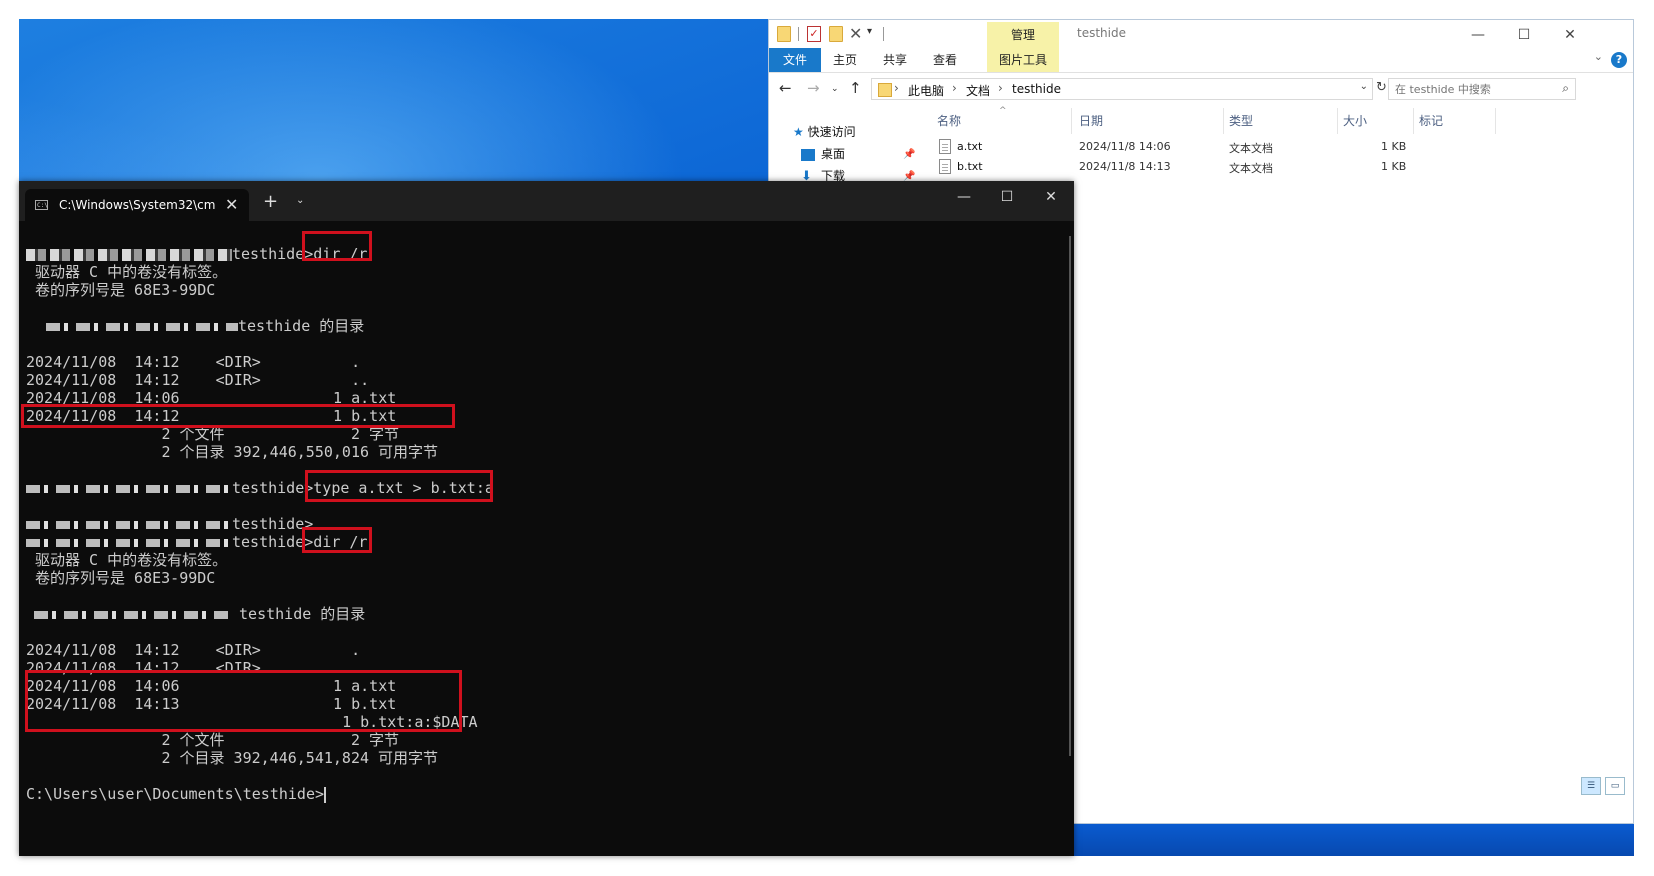 The image size is (1654, 876). I want to click on pin-icon: 📌, so click(909, 154).